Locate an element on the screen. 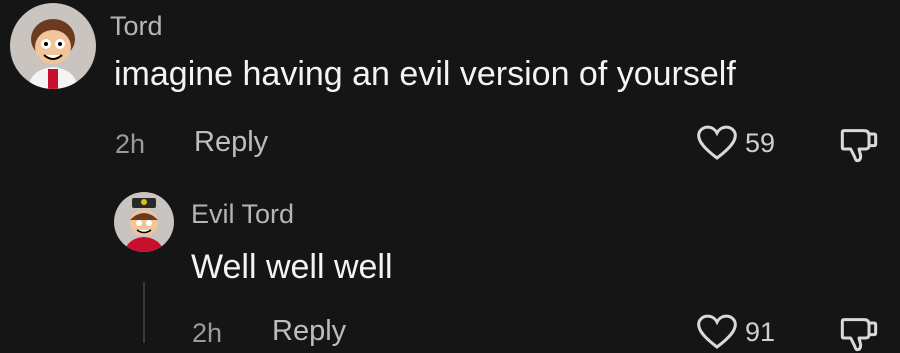 This screenshot has width=900, height=353. like-button: 91 is located at coordinates (736, 332).